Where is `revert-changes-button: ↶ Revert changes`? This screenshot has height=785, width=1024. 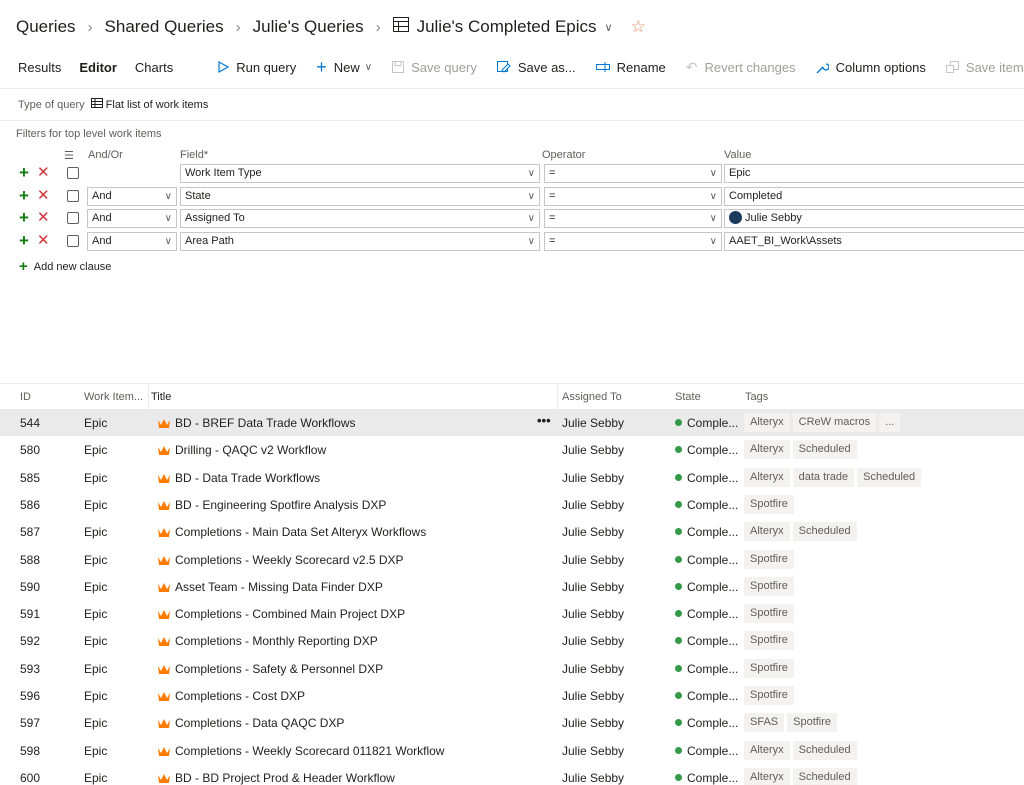 revert-changes-button: ↶ Revert changes is located at coordinates (741, 67).